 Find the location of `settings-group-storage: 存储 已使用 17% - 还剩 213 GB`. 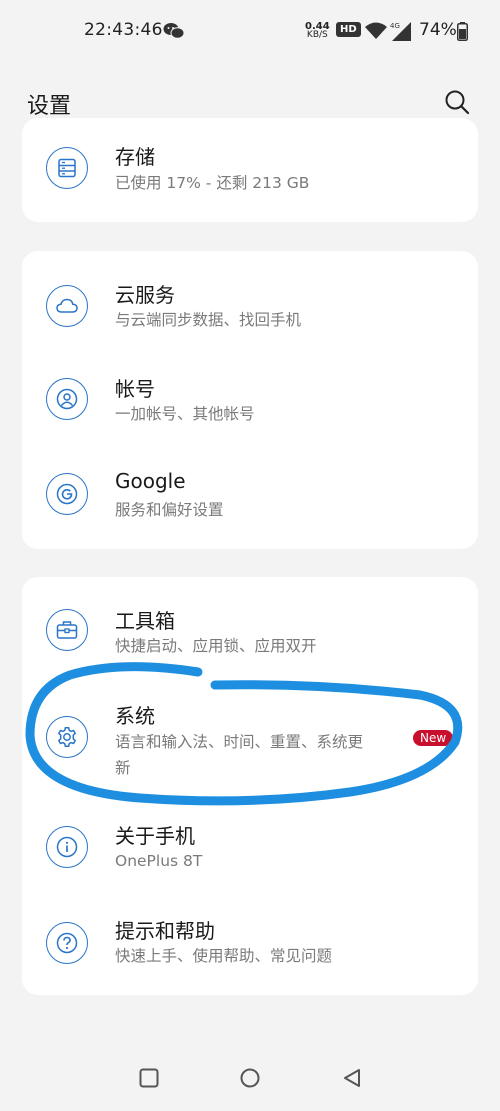

settings-group-storage: 存储 已使用 17% - 还剩 213 GB is located at coordinates (250, 170).